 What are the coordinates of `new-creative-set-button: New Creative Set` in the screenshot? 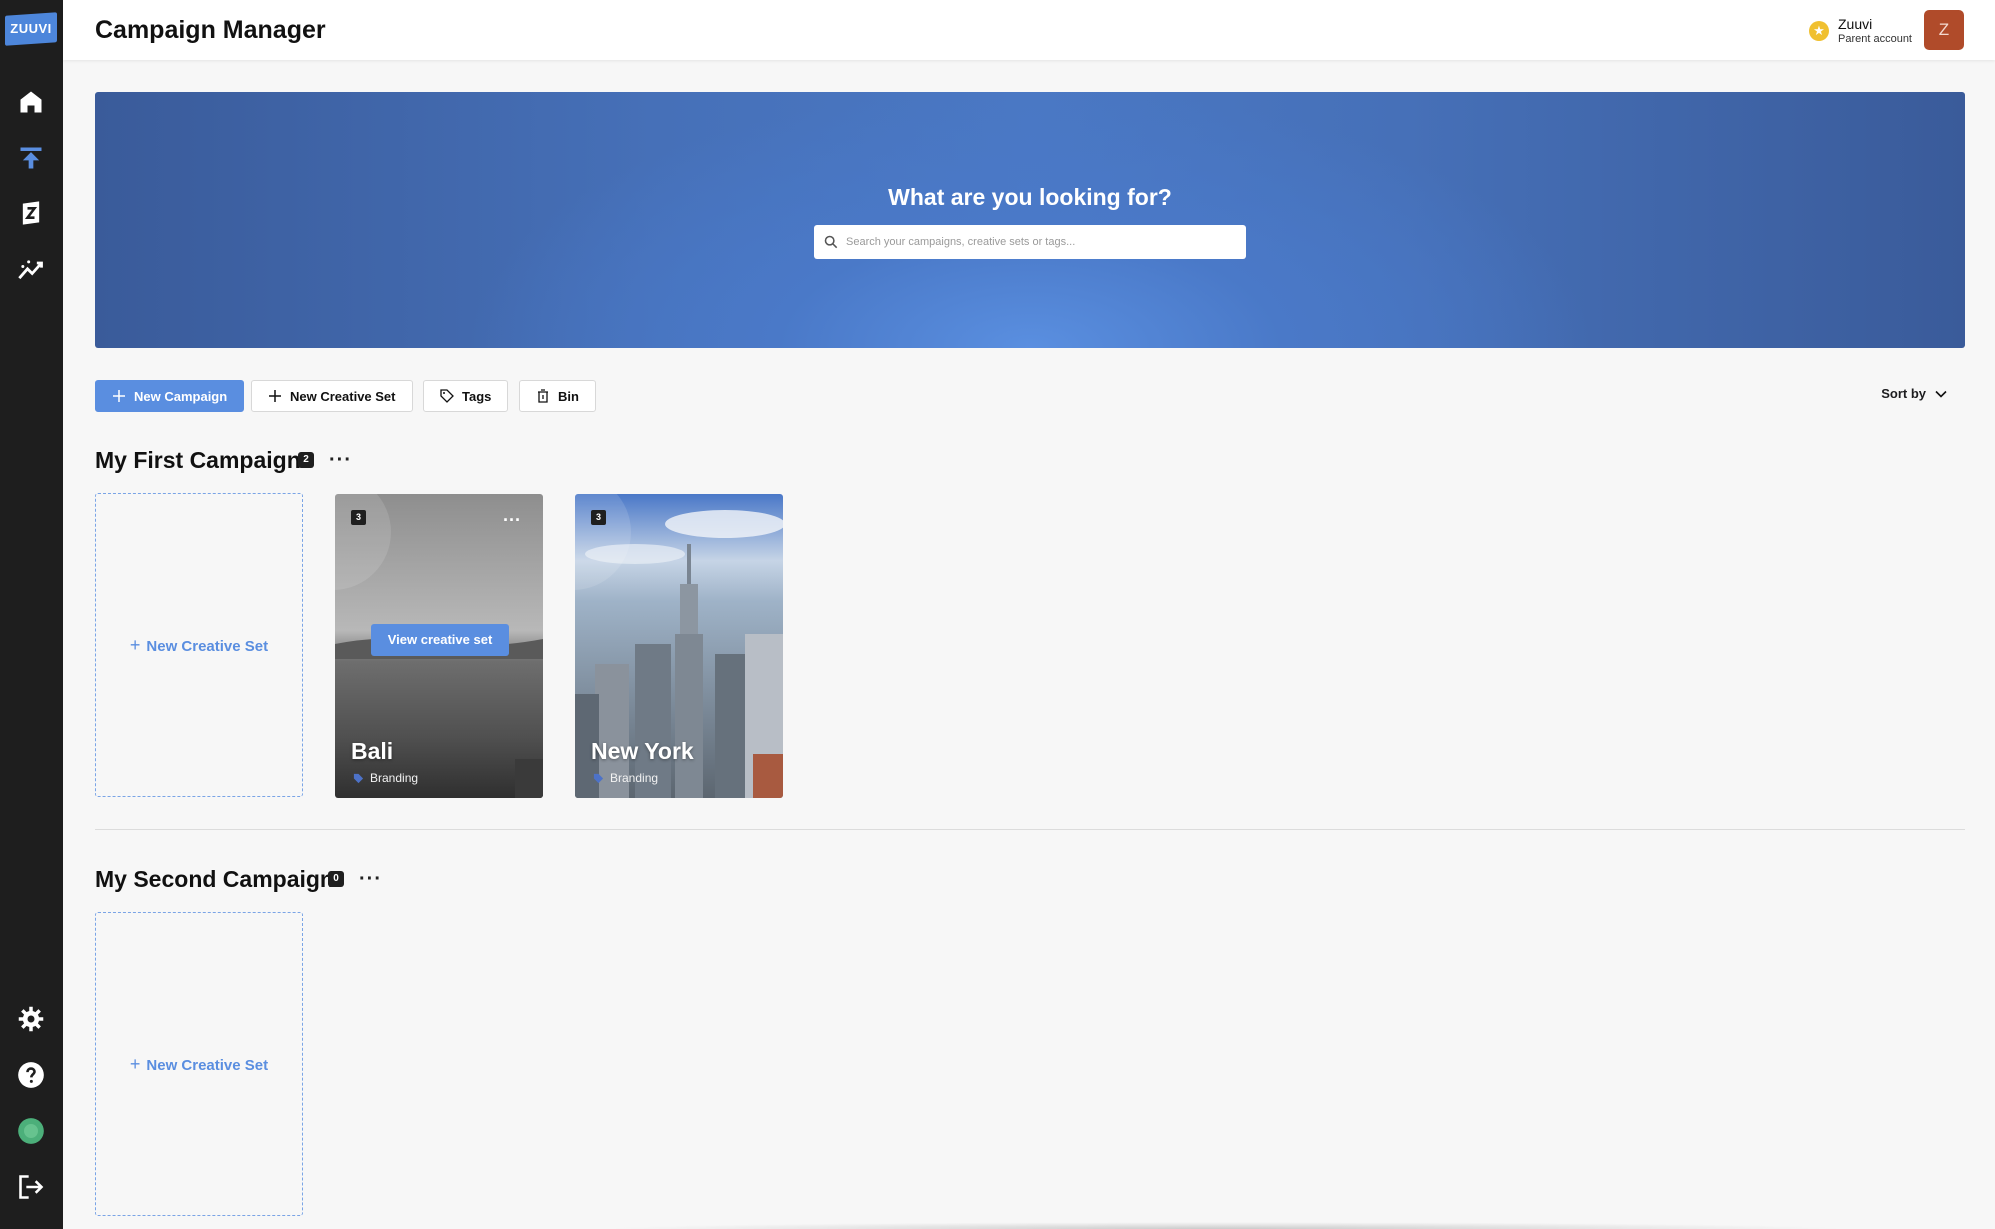 It's located at (332, 396).